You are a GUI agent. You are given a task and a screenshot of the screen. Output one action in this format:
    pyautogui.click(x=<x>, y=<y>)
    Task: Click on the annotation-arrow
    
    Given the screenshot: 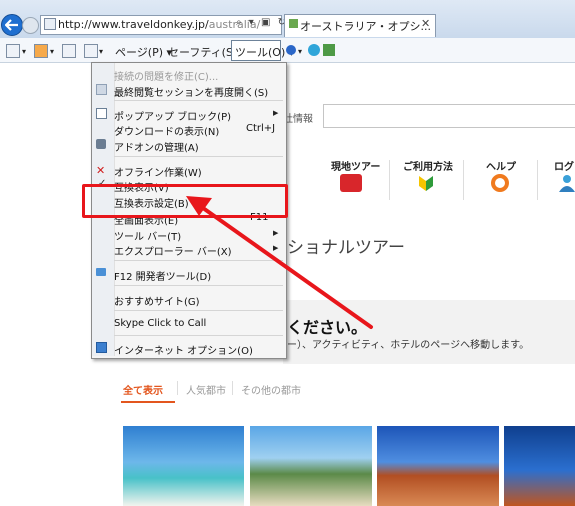 What is the action you would take?
    pyautogui.click(x=279, y=262)
    